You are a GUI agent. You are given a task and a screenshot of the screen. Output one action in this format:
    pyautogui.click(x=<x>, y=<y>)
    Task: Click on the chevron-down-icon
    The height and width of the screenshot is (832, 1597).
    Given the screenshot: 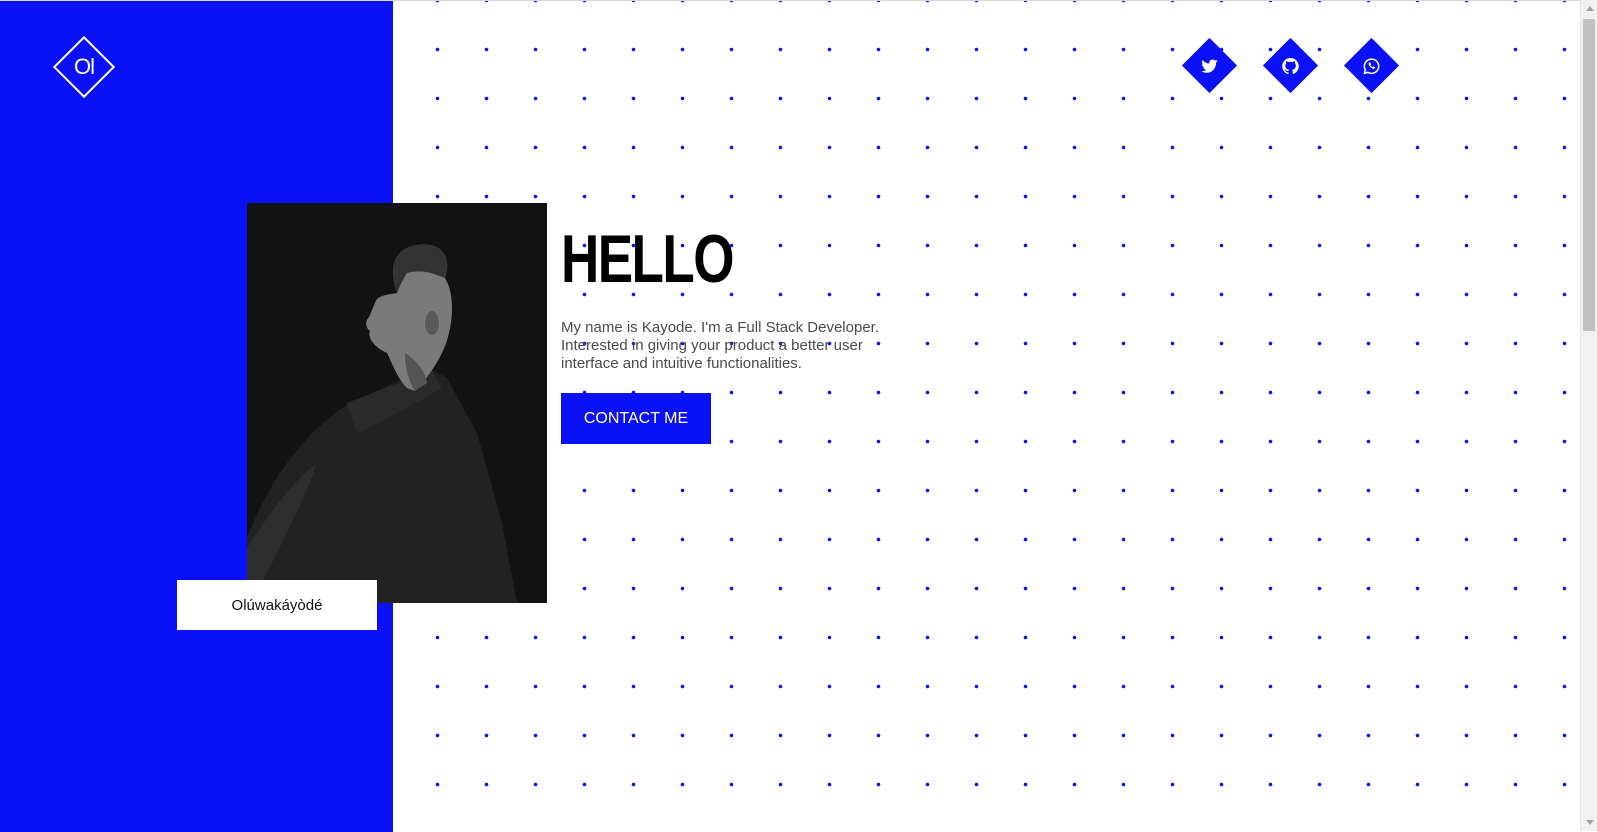 What is the action you would take?
    pyautogui.click(x=1589, y=822)
    